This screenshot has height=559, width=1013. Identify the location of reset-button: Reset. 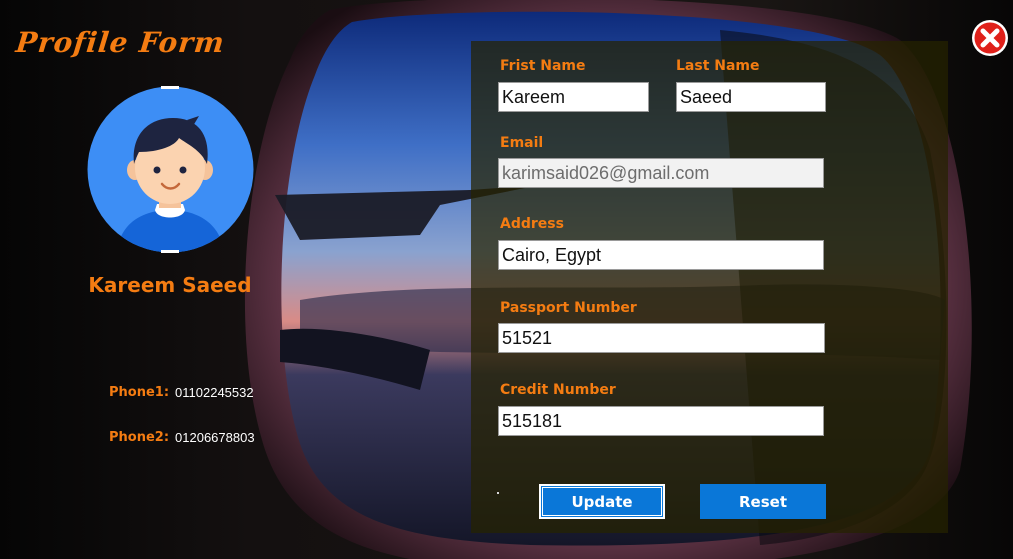
(763, 501).